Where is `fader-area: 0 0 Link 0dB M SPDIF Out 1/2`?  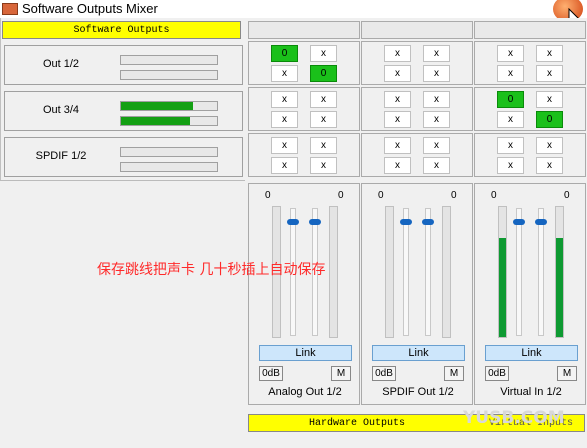
fader-area: 0 0 Link 0dB M SPDIF Out 1/2 is located at coordinates (417, 294).